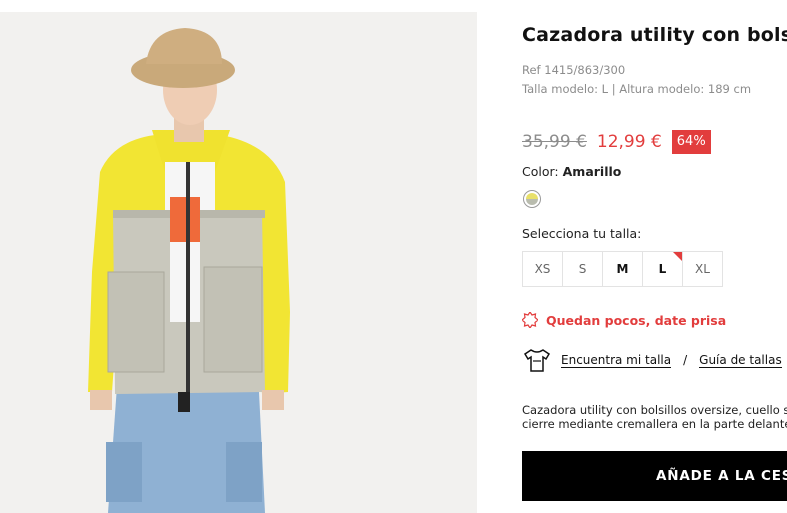 This screenshot has height=513, width=787. What do you see at coordinates (542, 269) in the screenshot?
I see `size-option-xs: XS` at bounding box center [542, 269].